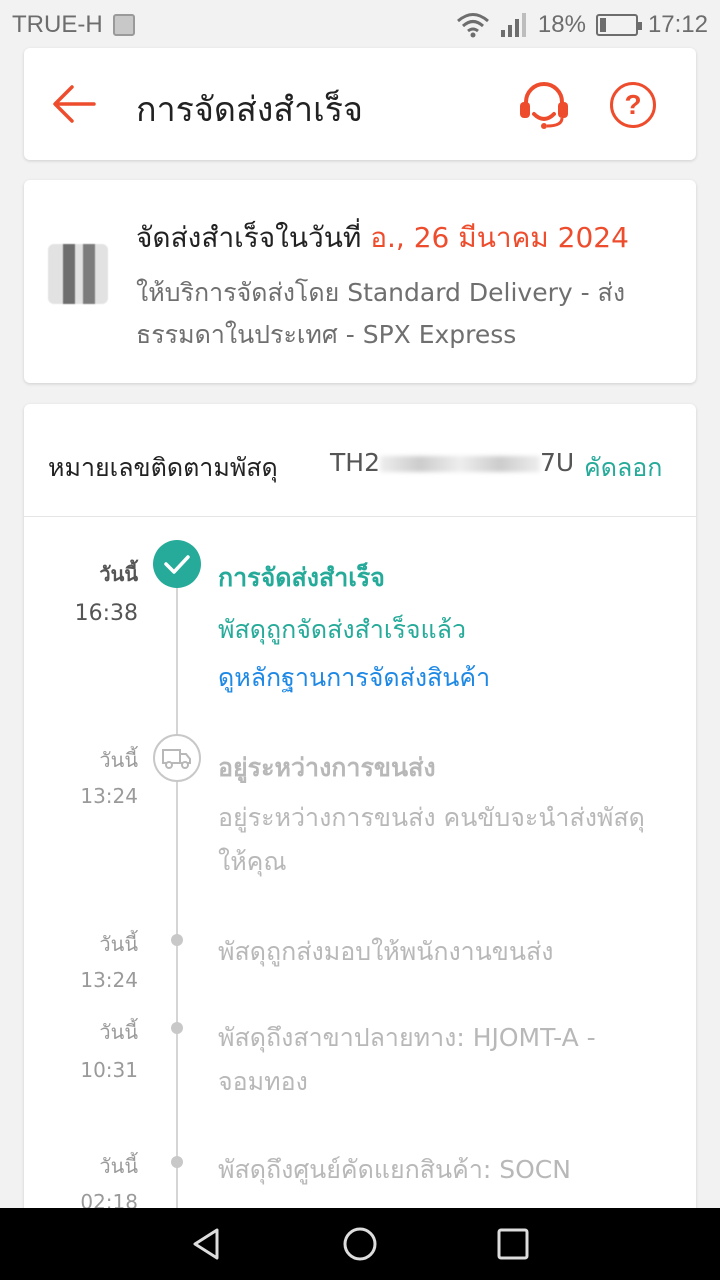  Describe the element at coordinates (495, 237) in the screenshot. I see `delivered-date: อ., 26 มีนาคม 2024` at that location.